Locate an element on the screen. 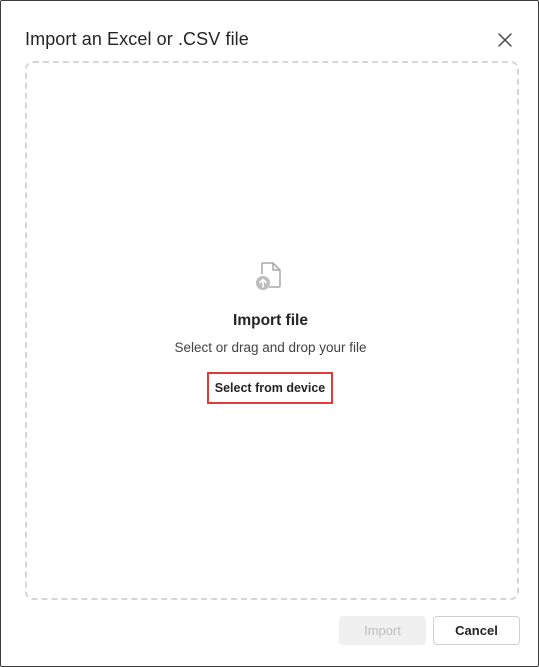  file-upload-icon is located at coordinates (268, 276).